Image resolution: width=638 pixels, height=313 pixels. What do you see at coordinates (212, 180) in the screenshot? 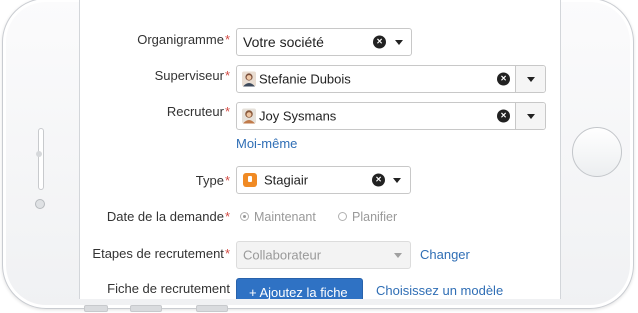
I see `type-label: Type*` at bounding box center [212, 180].